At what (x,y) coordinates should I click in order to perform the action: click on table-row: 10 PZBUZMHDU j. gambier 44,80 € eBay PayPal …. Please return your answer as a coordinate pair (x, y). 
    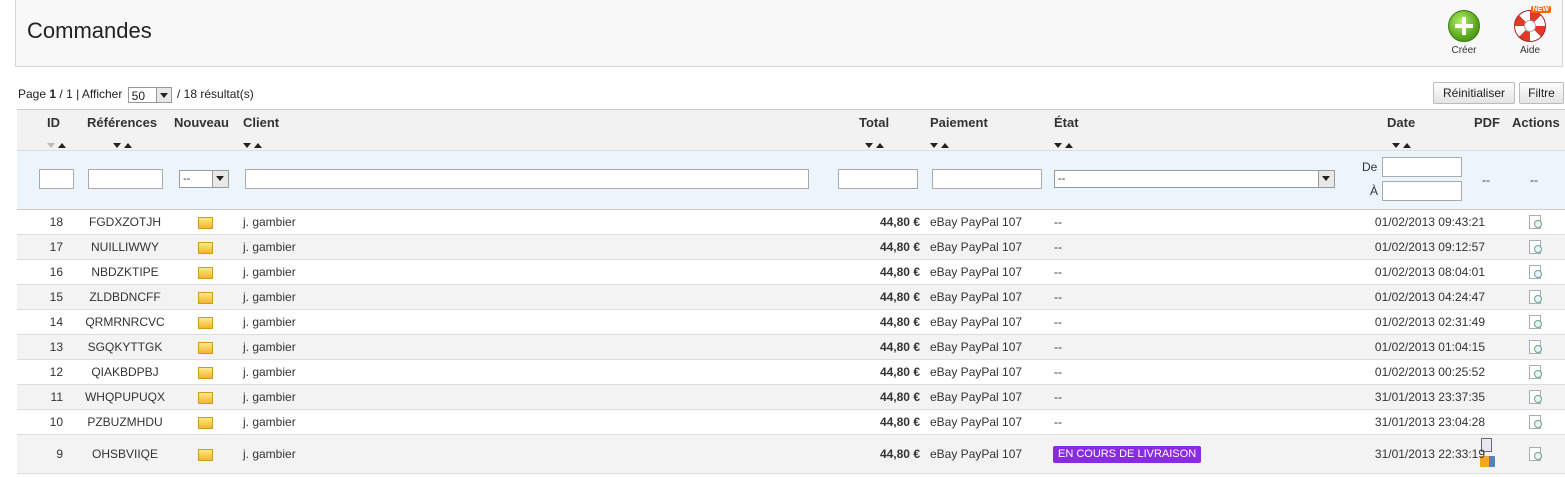
    Looking at the image, I should click on (791, 422).